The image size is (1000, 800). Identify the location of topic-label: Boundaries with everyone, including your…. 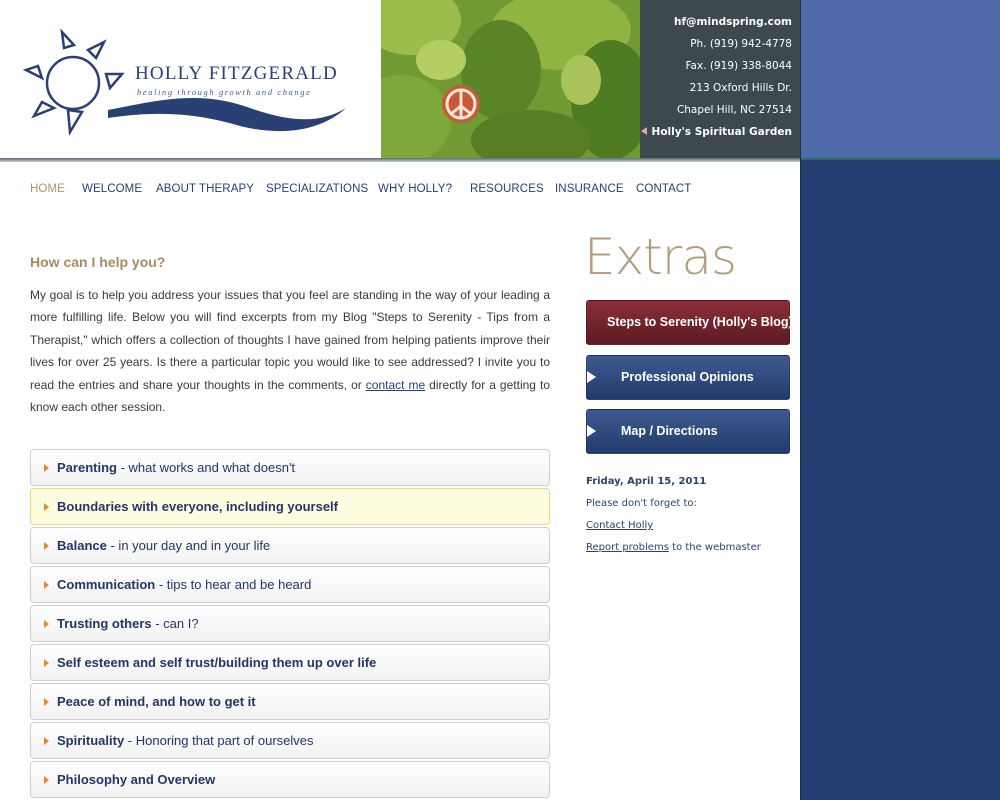
(197, 506).